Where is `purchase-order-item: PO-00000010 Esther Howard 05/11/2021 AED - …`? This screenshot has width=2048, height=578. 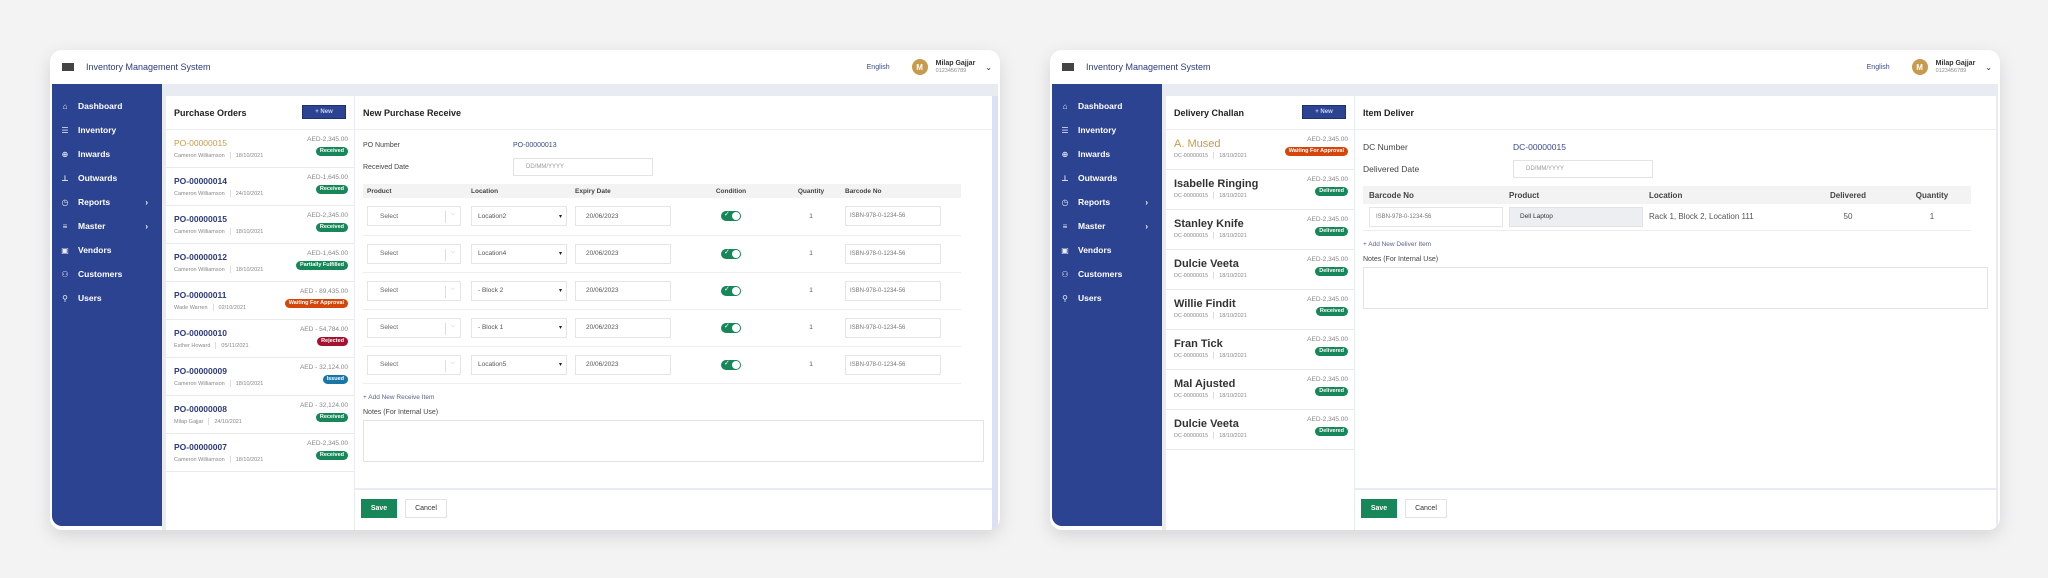 purchase-order-item: PO-00000010 Esther Howard 05/11/2021 AED - … is located at coordinates (260, 339).